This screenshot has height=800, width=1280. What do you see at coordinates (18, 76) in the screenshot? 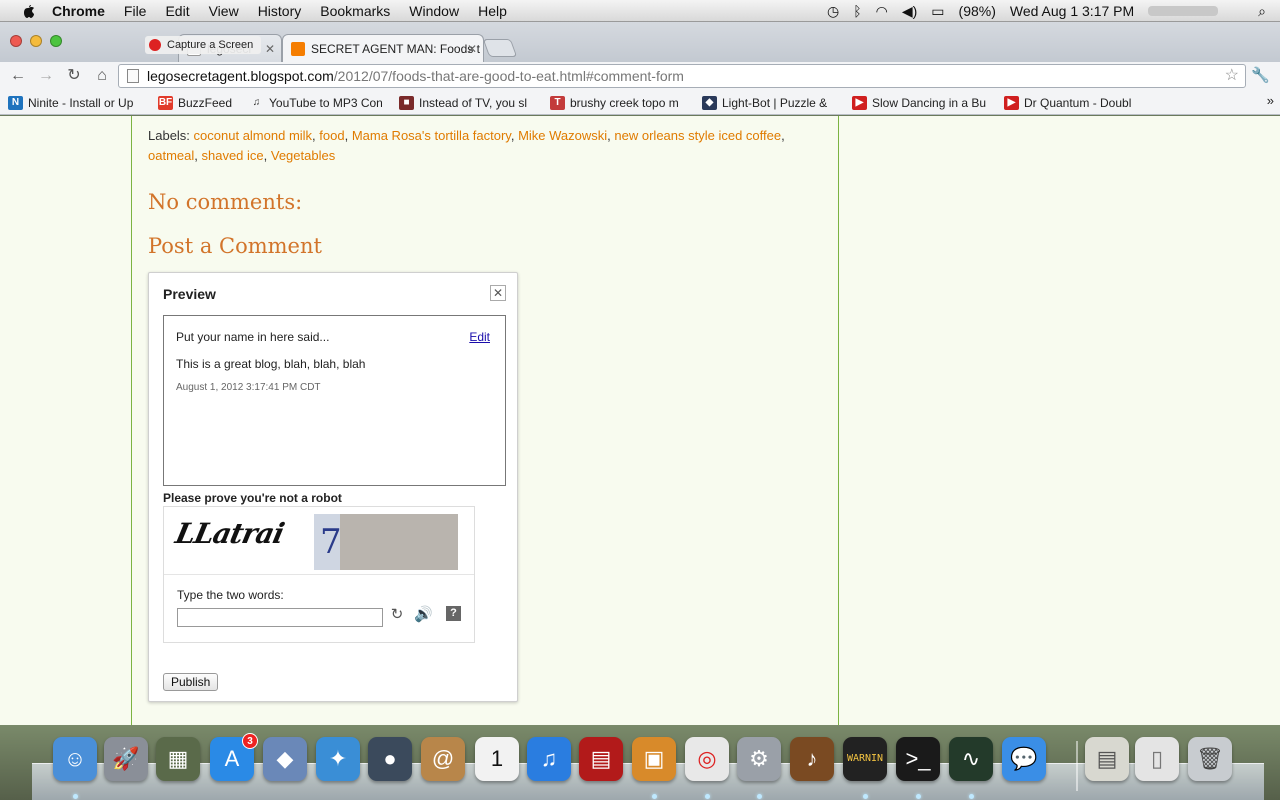
I see `back-arrow-icon: ←` at bounding box center [18, 76].